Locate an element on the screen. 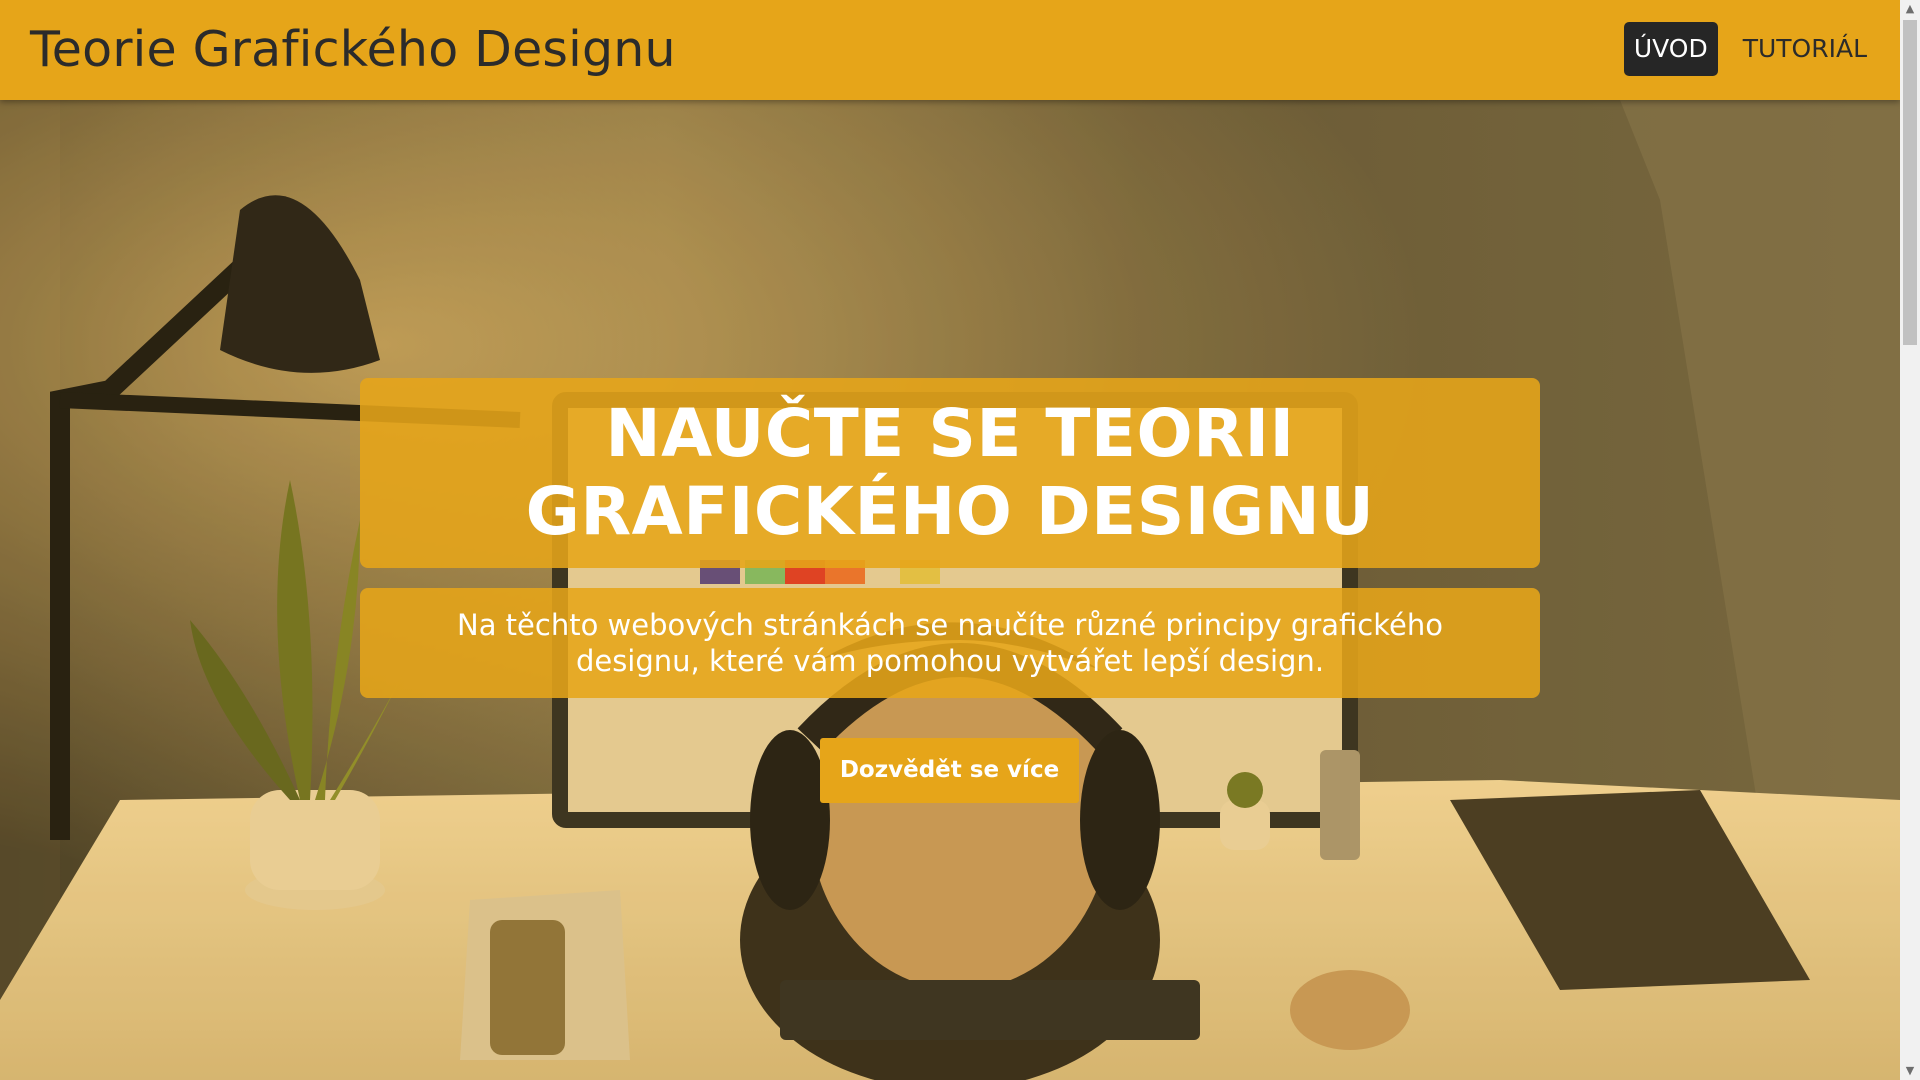 This screenshot has width=1920, height=1080. hero-title: NAUČTE SE TEORII GRAFICKÉHO DESIGNU is located at coordinates (950, 472).